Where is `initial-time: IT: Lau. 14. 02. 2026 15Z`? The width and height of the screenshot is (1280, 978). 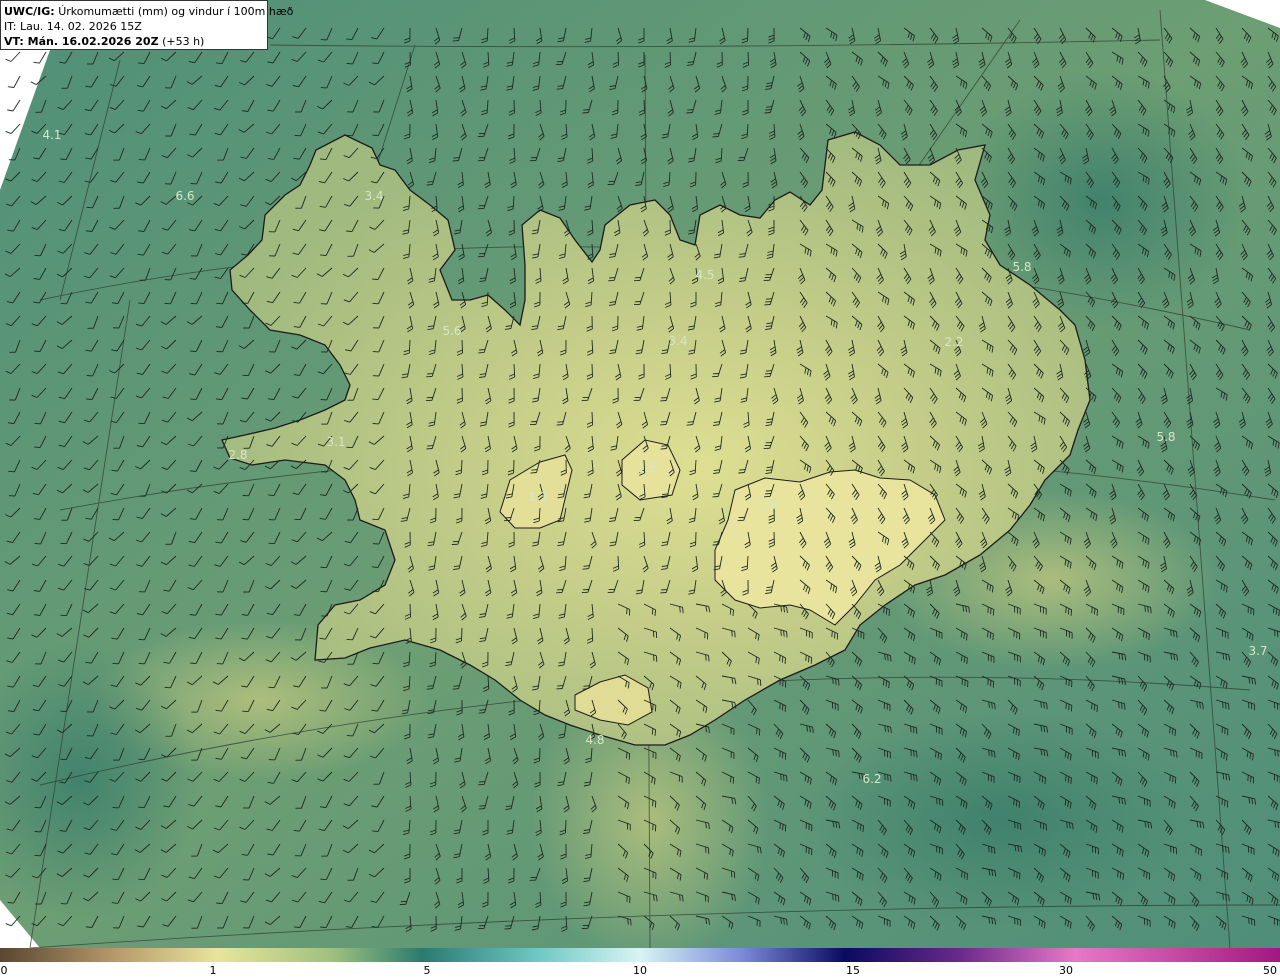 initial-time: IT: Lau. 14. 02. 2026 15Z is located at coordinates (73, 26).